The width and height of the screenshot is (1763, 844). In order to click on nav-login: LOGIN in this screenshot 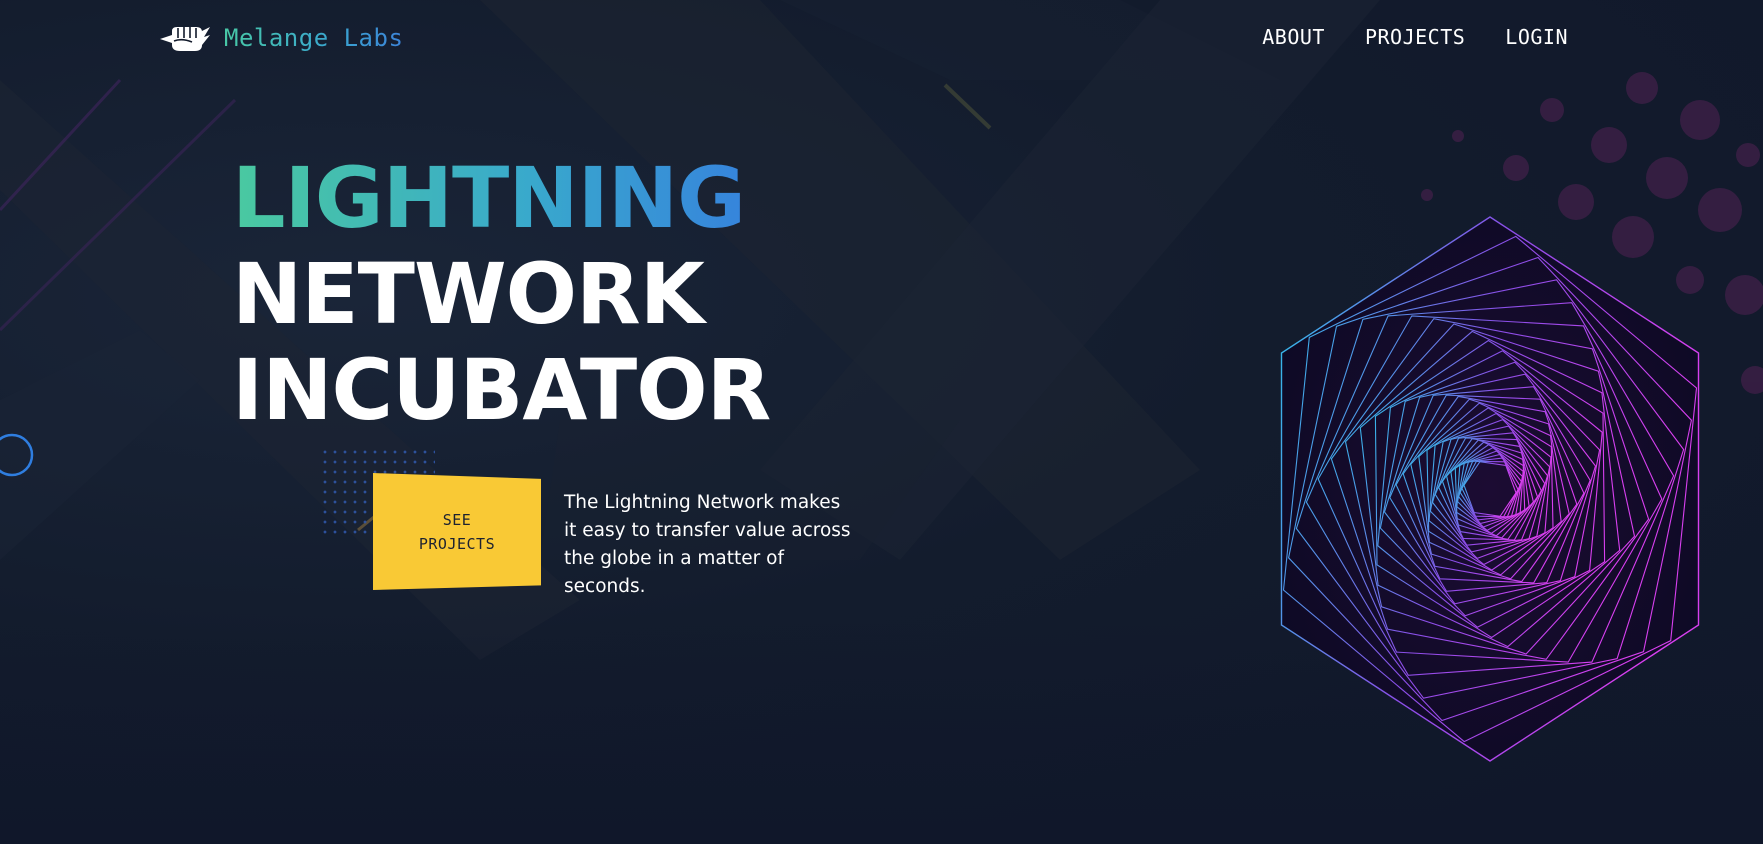, I will do `click(1536, 37)`.